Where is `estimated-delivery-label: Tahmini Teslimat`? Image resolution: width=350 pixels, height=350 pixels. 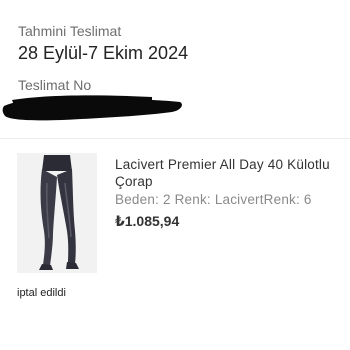 estimated-delivery-label: Tahmini Teslimat is located at coordinates (70, 31).